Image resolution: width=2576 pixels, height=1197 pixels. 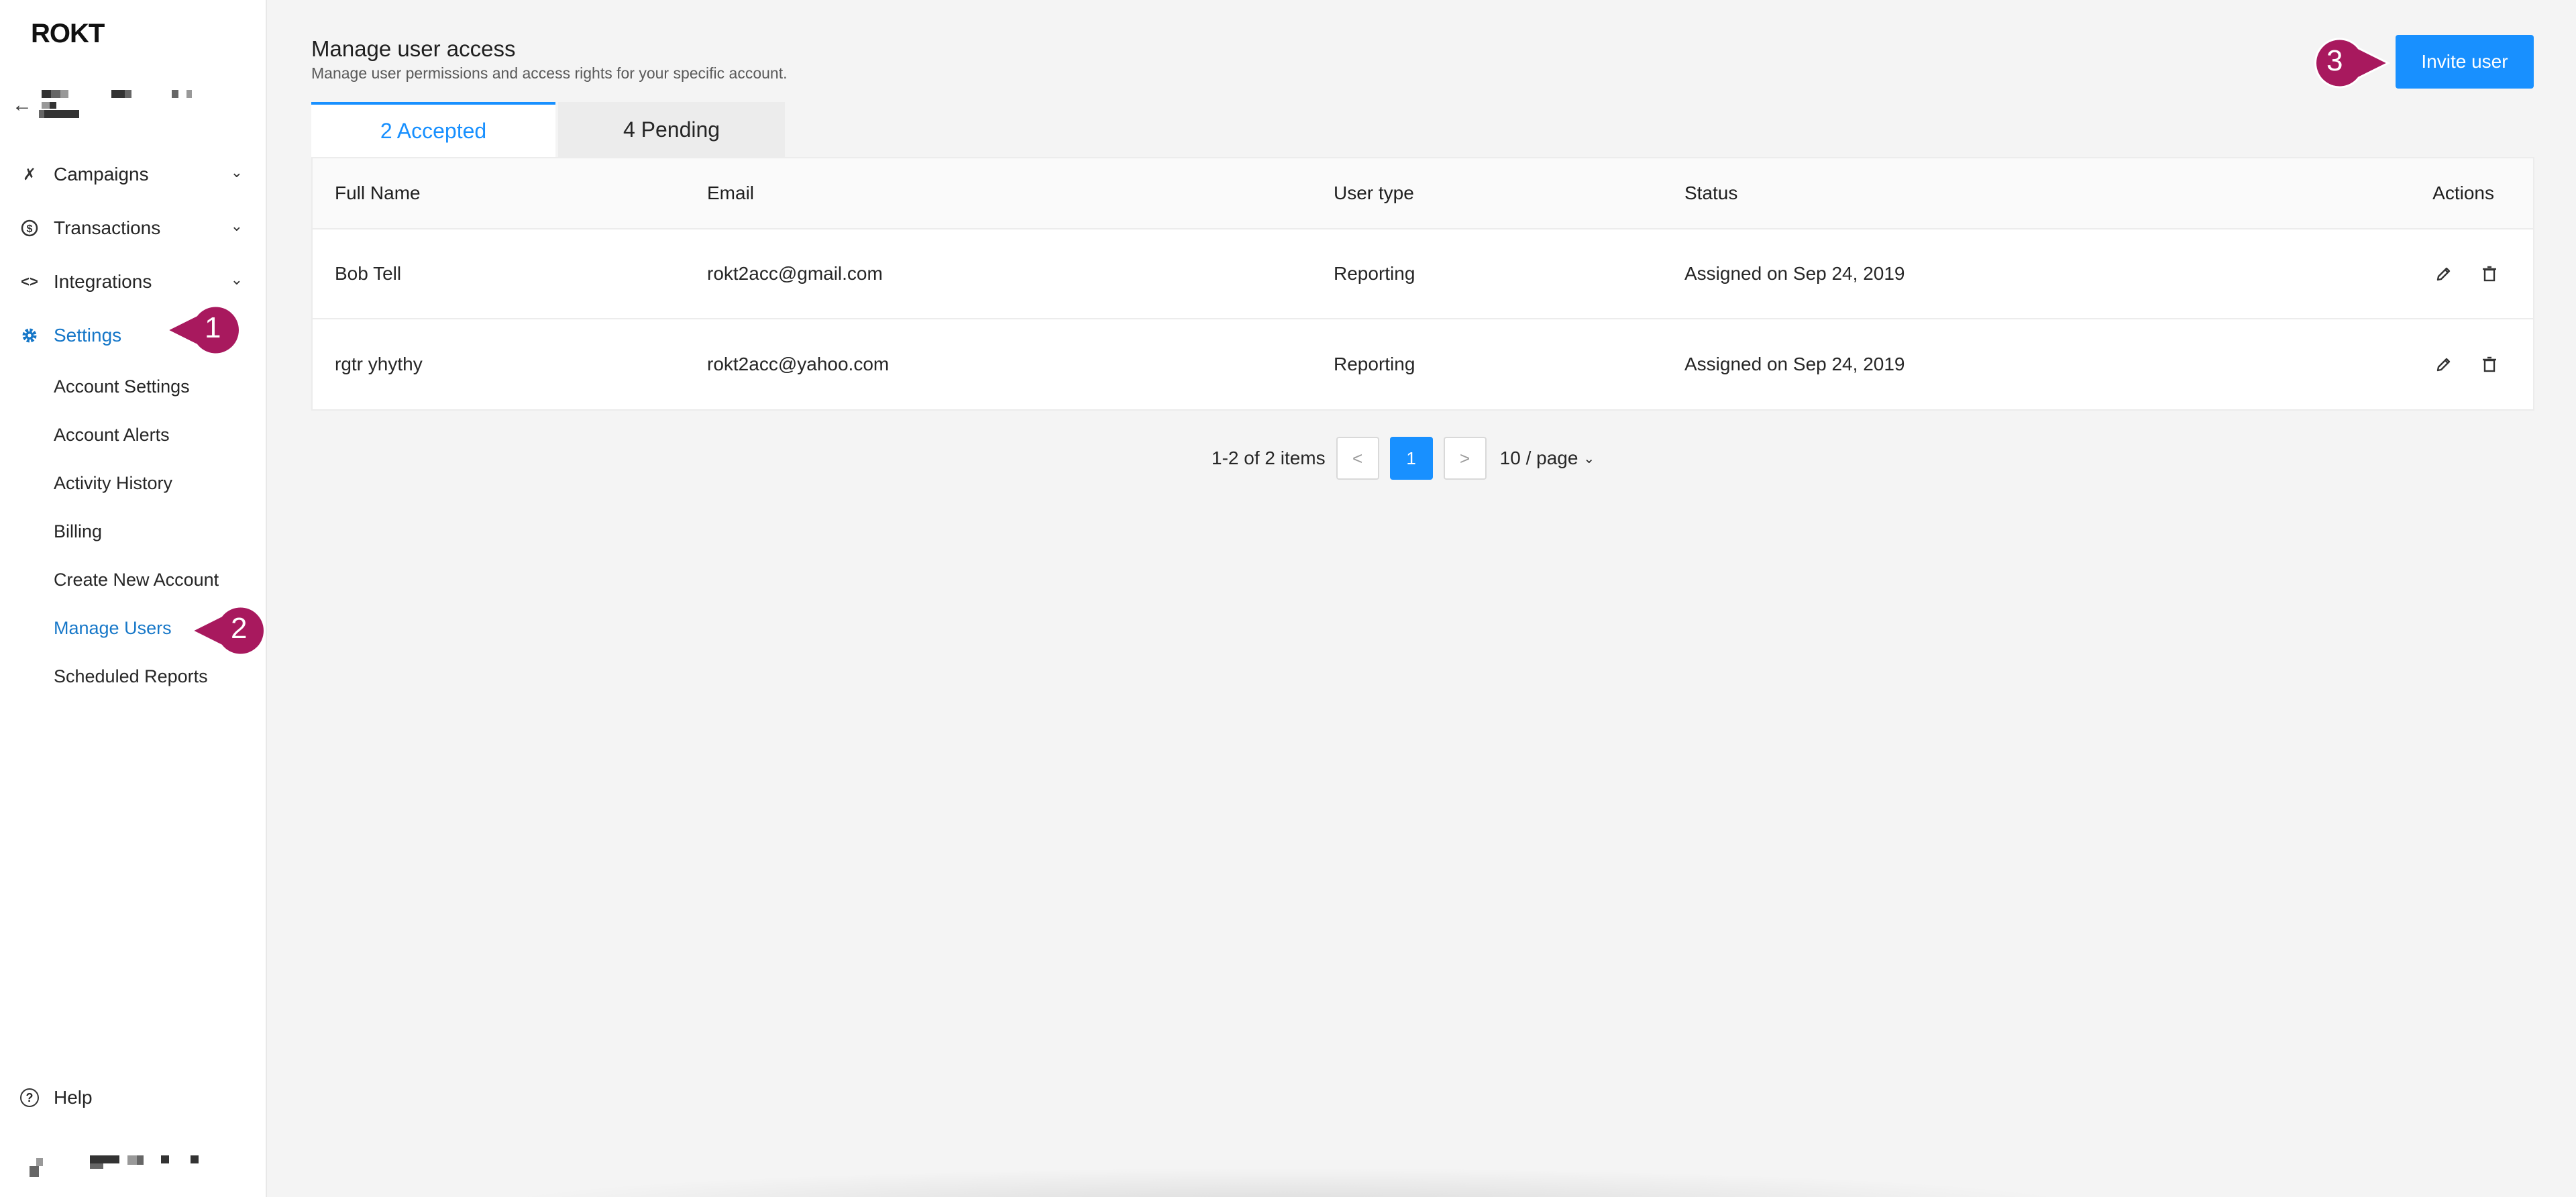 What do you see at coordinates (68, 34) in the screenshot?
I see `rokt-logo: ROKT` at bounding box center [68, 34].